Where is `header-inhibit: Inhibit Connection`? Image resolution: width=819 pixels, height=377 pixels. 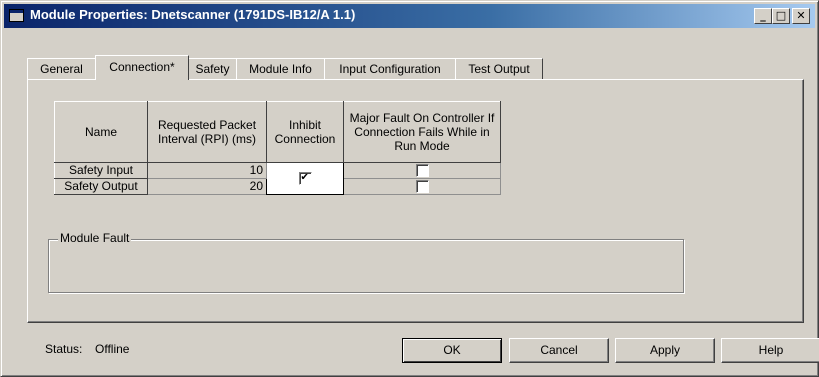
header-inhibit: Inhibit Connection is located at coordinates (305, 132).